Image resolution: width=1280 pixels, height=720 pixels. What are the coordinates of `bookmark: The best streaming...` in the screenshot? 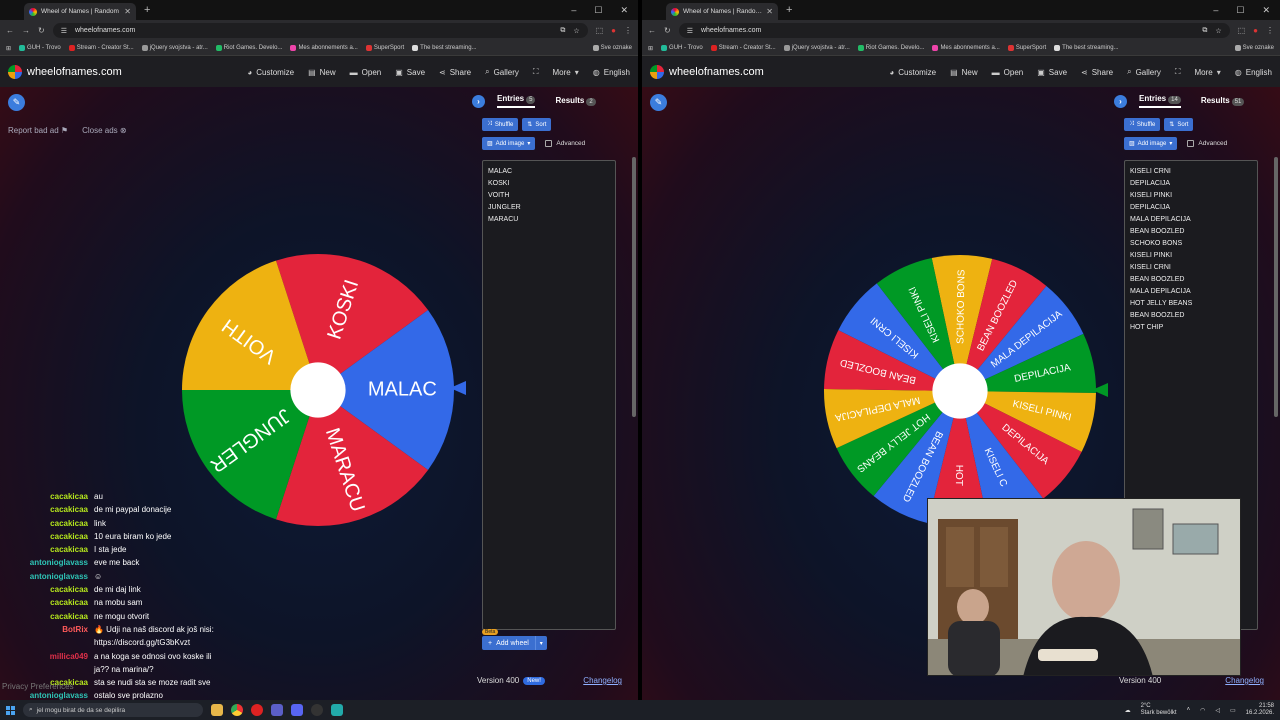 It's located at (1086, 48).